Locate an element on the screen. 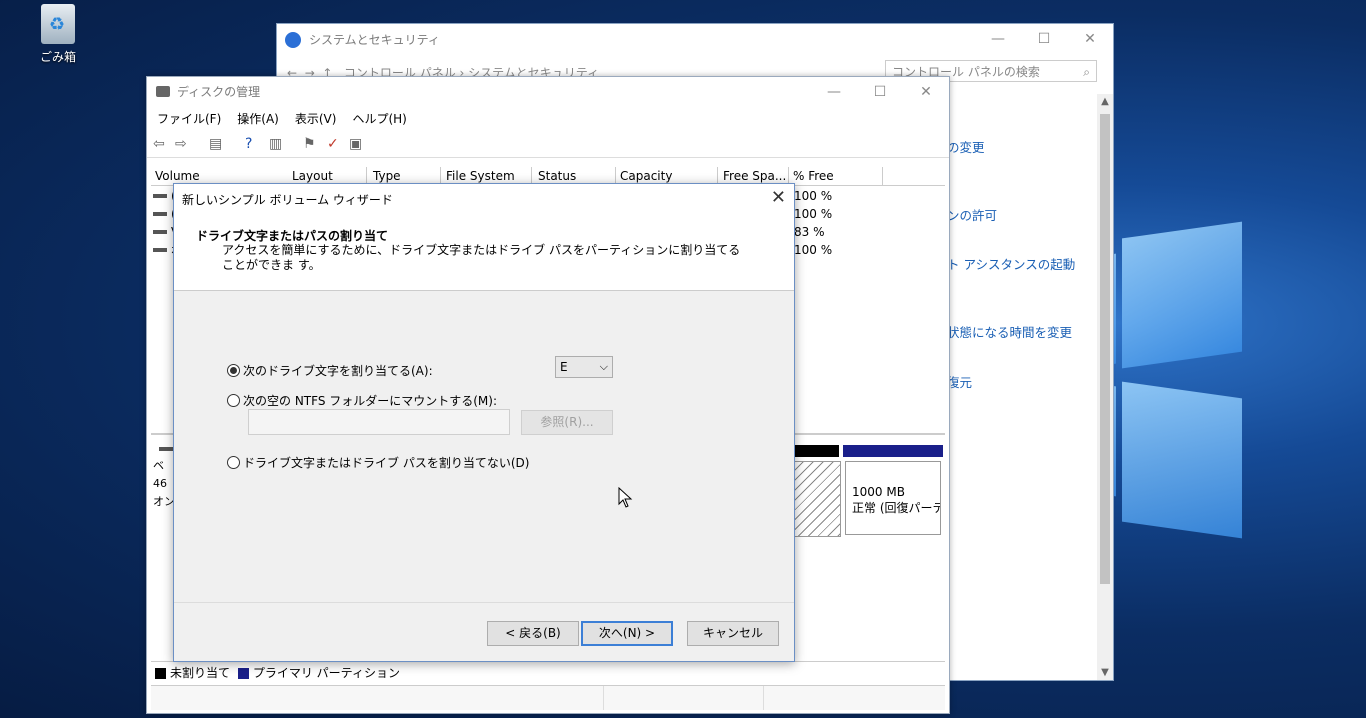 Image resolution: width=1366 pixels, height=718 pixels. disk-management-titlebar: ディスクの管理 — ☐ ✕ is located at coordinates (548, 92).